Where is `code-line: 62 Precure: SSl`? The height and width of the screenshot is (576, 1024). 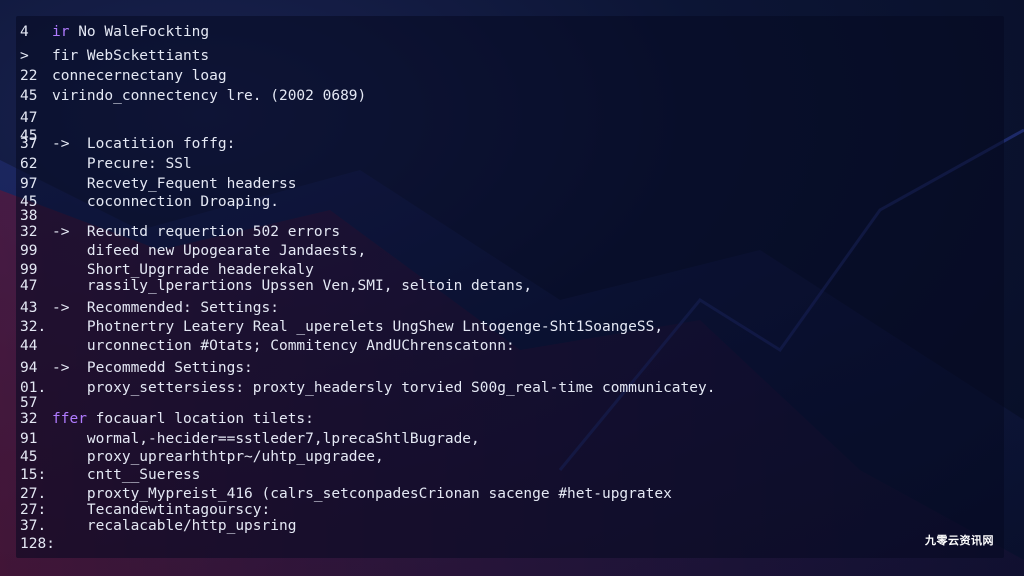
code-line: 62 Precure: SSl is located at coordinates (106, 164).